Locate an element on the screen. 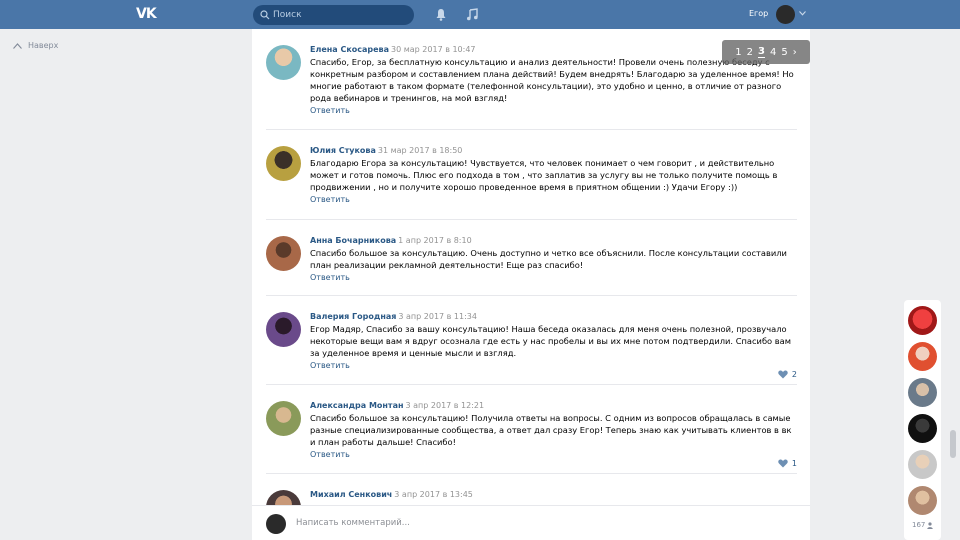  user-avatar is located at coordinates (785, 14).